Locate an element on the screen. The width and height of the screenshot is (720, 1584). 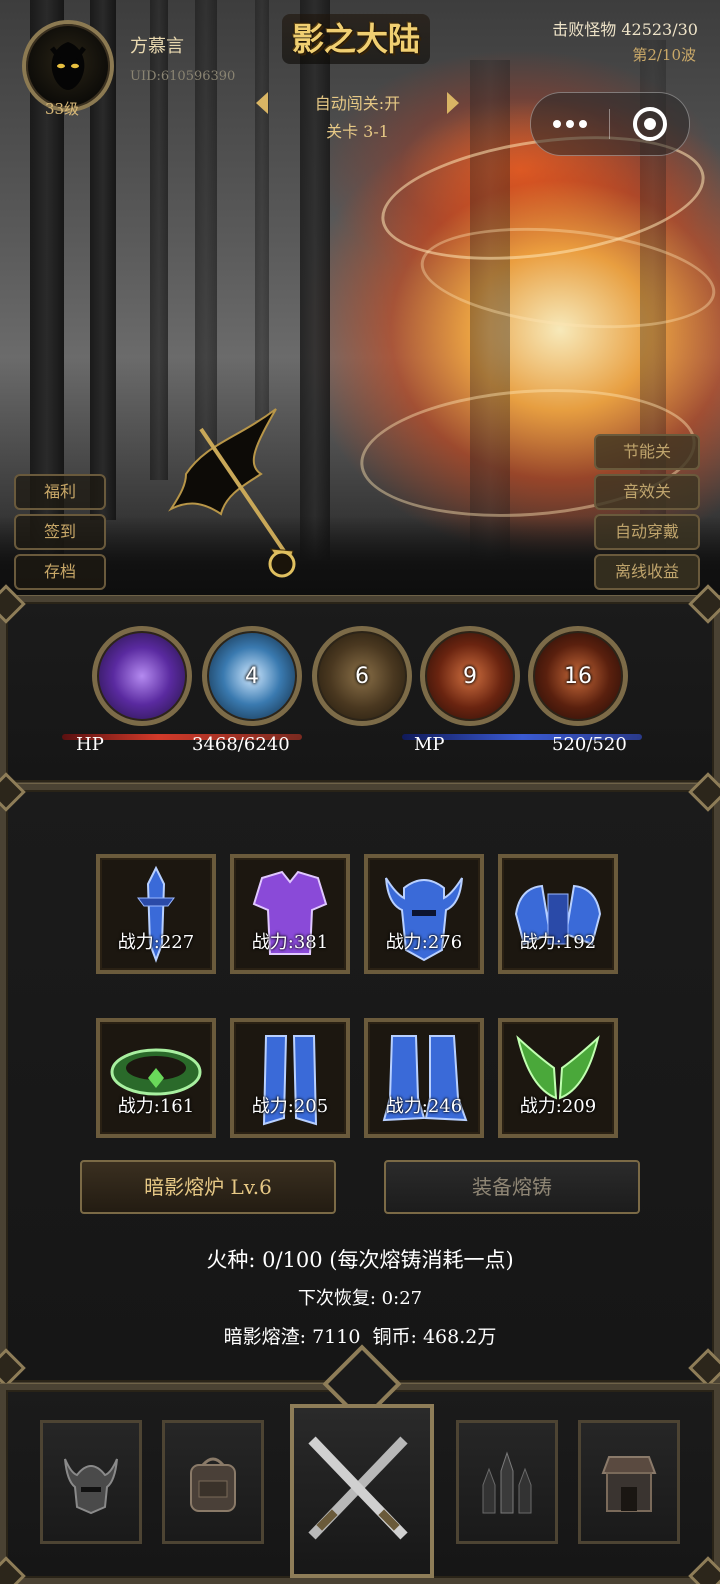
mp-value: 520/520 is located at coordinates (589, 744).